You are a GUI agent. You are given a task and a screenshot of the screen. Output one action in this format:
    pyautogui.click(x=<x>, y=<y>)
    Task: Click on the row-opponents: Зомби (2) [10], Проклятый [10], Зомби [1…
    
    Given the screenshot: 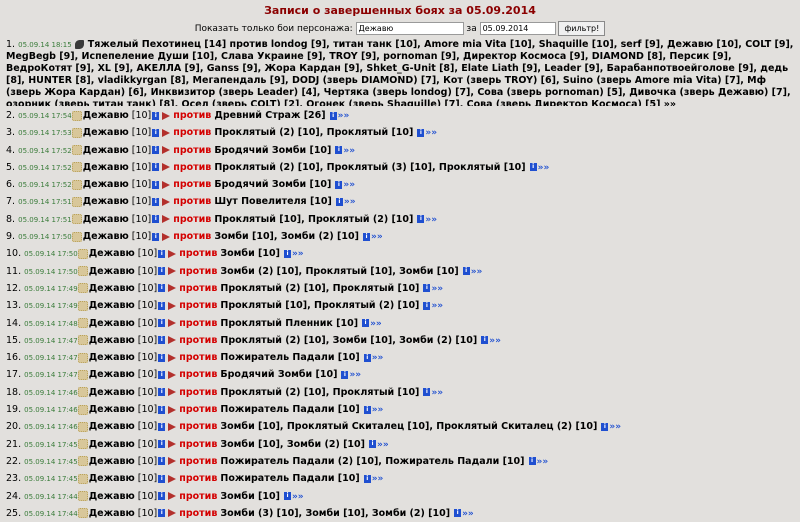 What is the action you would take?
    pyautogui.click(x=339, y=271)
    